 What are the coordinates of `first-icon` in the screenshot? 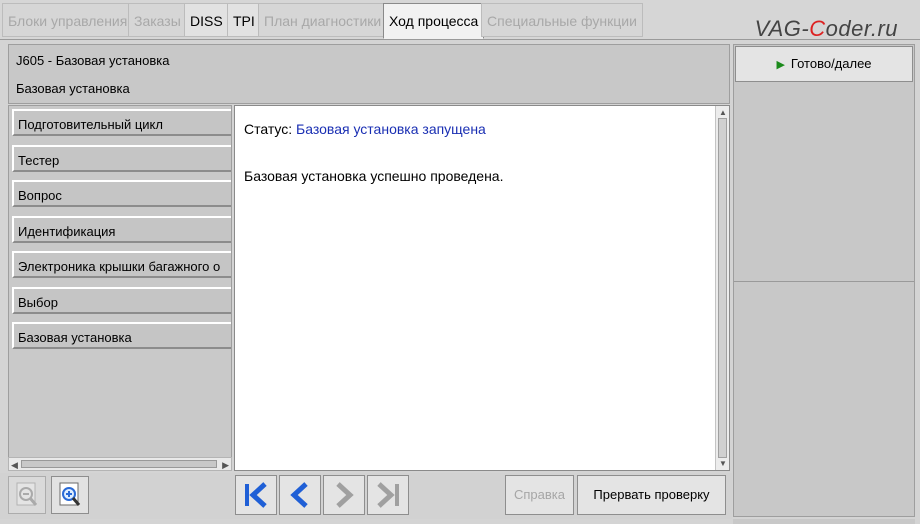 It's located at (256, 495).